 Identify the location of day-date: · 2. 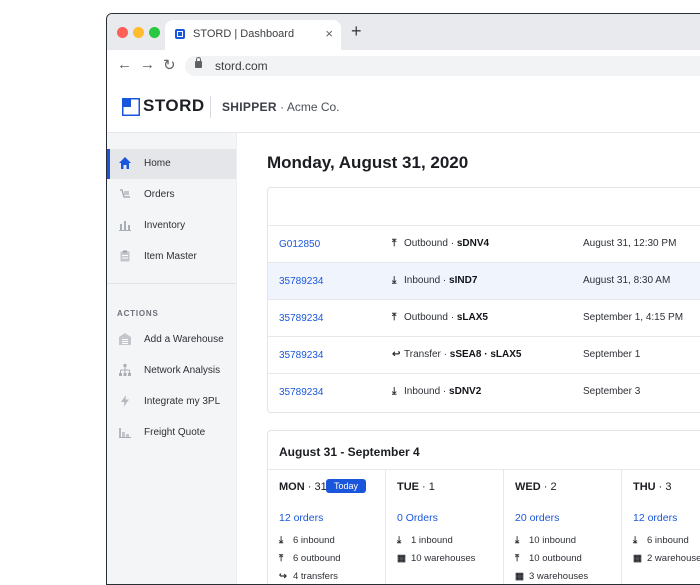
(548, 487).